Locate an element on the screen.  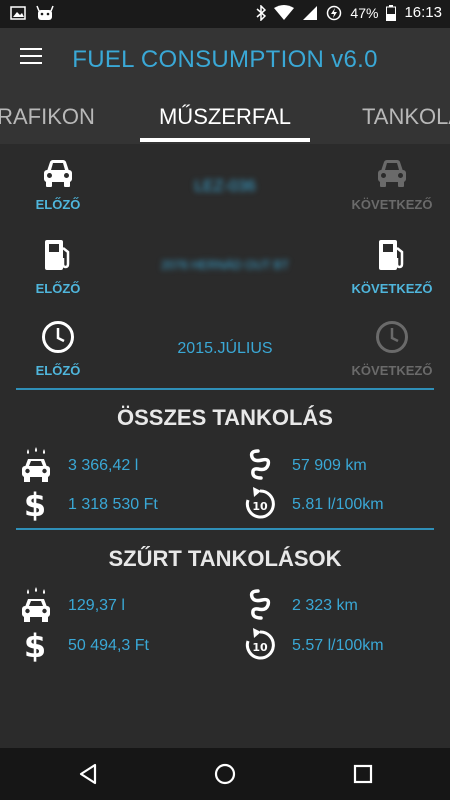
period-next-label: KÖVETKEZŐ is located at coordinates (392, 370).